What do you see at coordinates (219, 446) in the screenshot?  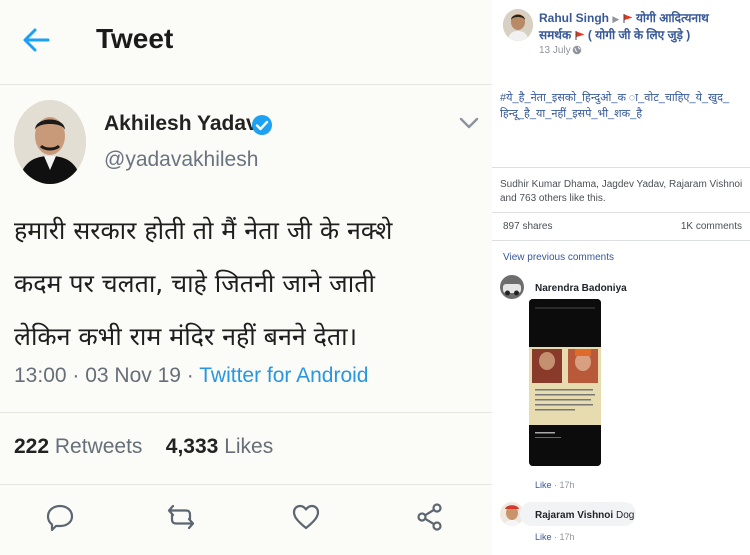 I see `likes-stat: 4,333 Likes` at bounding box center [219, 446].